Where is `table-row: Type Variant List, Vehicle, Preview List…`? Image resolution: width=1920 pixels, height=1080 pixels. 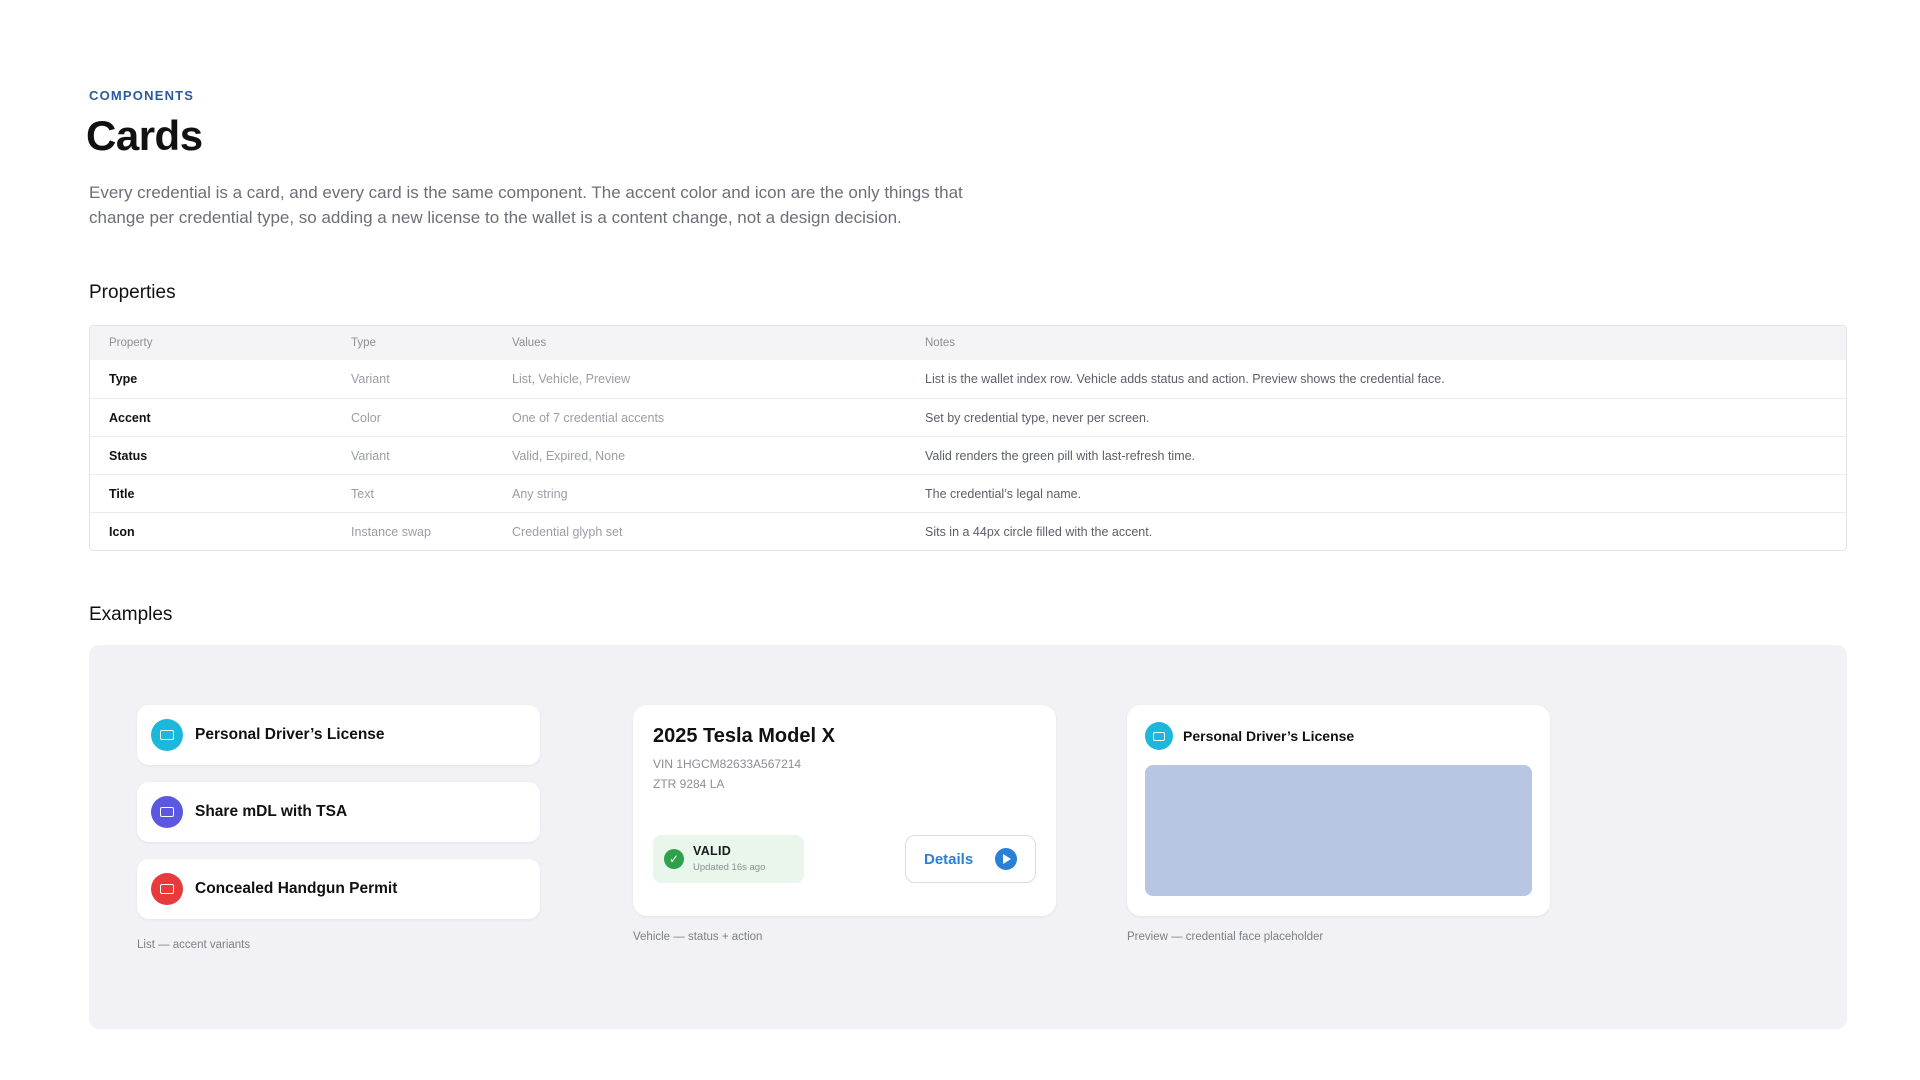 table-row: Type Variant List, Vehicle, Preview List… is located at coordinates (968, 379).